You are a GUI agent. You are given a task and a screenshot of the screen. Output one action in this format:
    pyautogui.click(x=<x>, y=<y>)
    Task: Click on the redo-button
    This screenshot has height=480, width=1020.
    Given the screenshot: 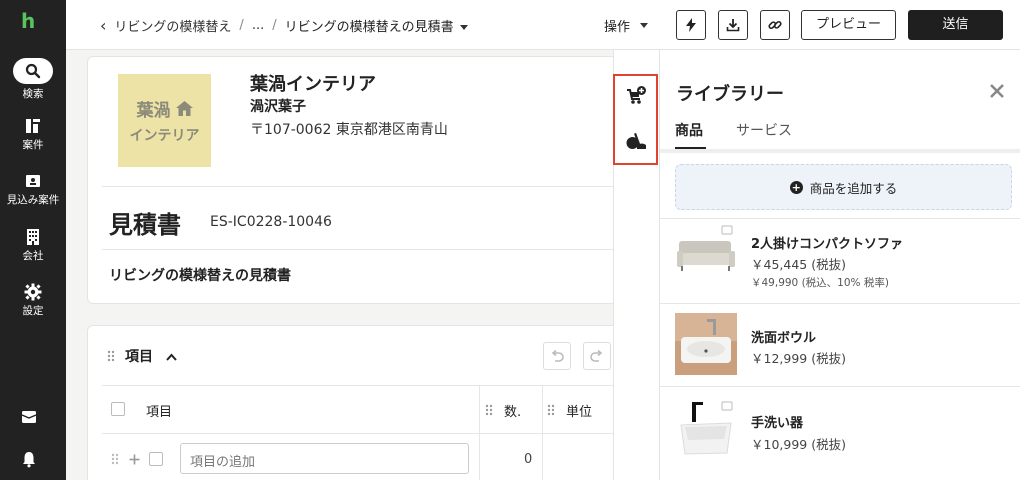 What is the action you would take?
    pyautogui.click(x=597, y=356)
    